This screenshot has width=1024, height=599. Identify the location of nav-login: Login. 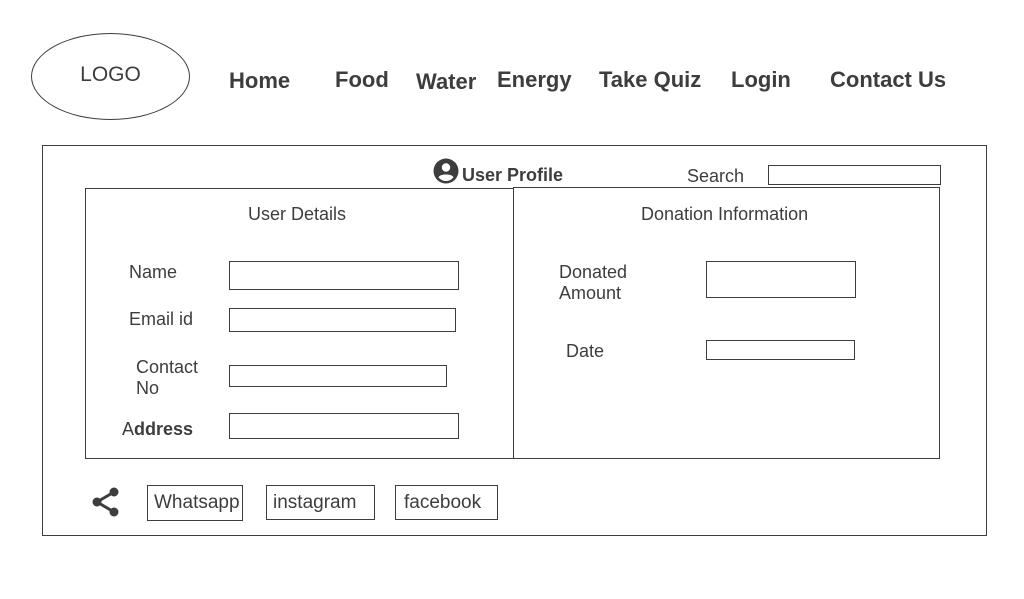
(761, 80).